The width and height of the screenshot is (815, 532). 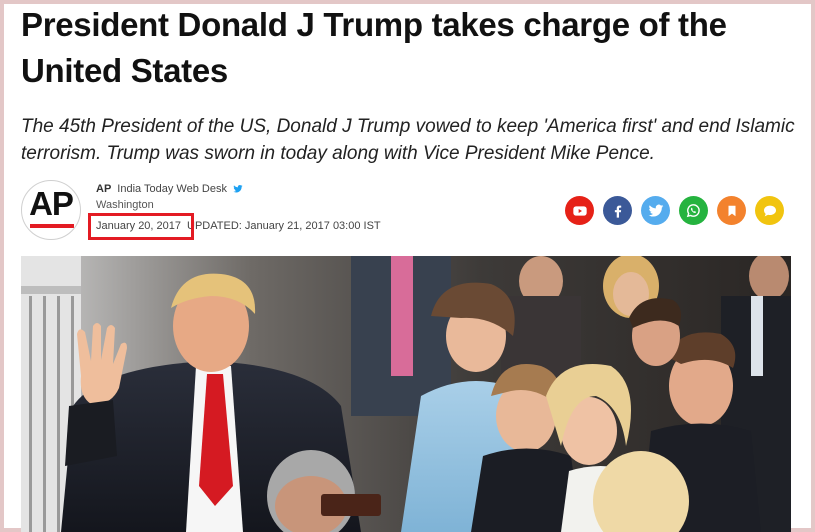 I want to click on byline: AP India Today Web Desk, so click(x=169, y=189).